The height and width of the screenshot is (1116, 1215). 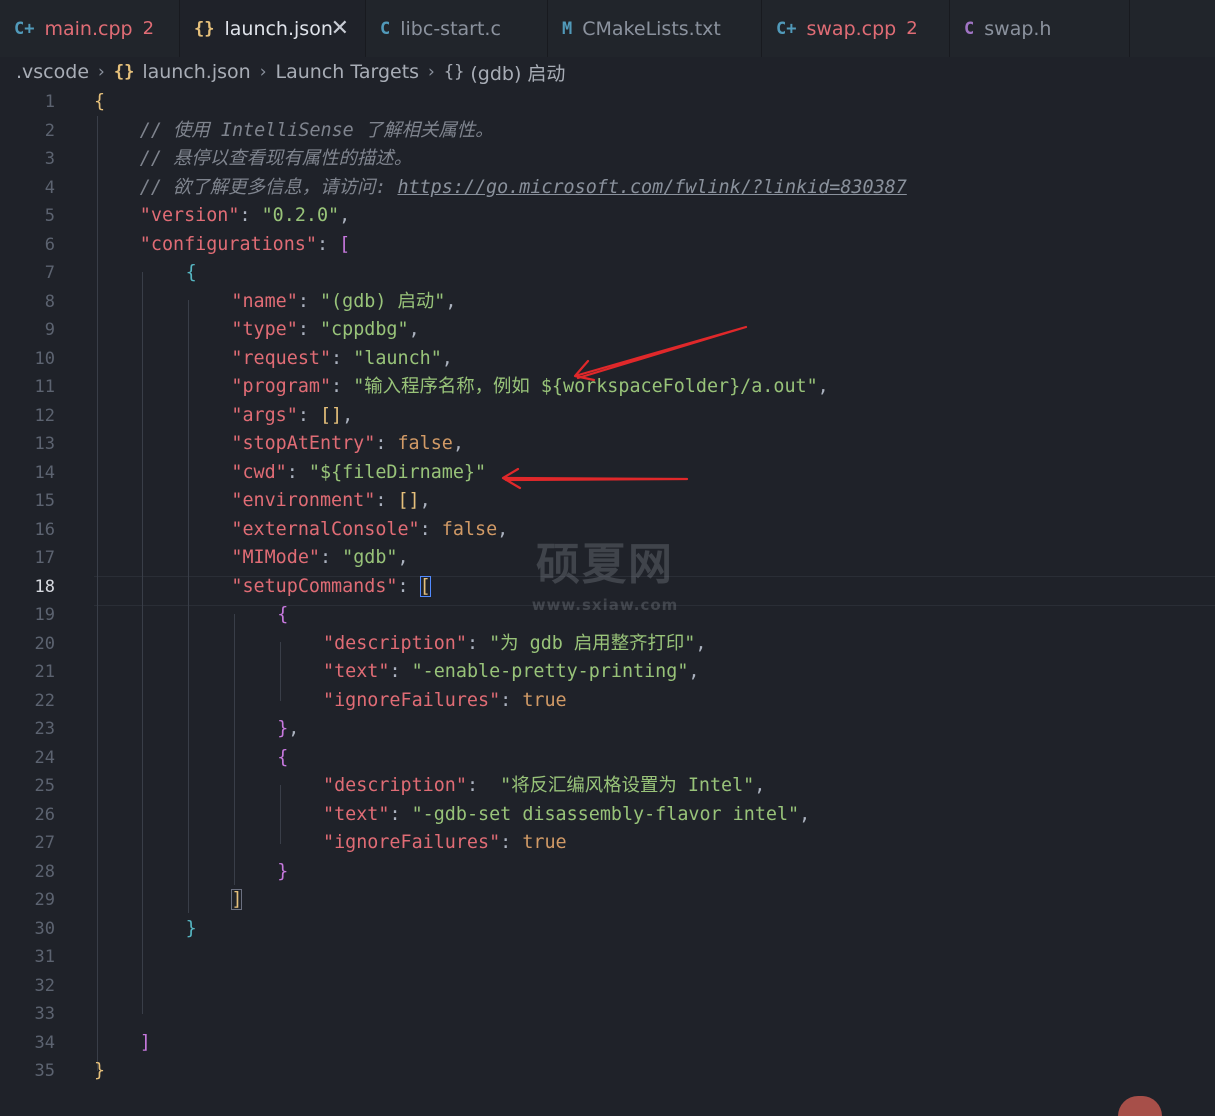 I want to click on code-line: 8 "name": "(gdb) 启动",, so click(x=607, y=302).